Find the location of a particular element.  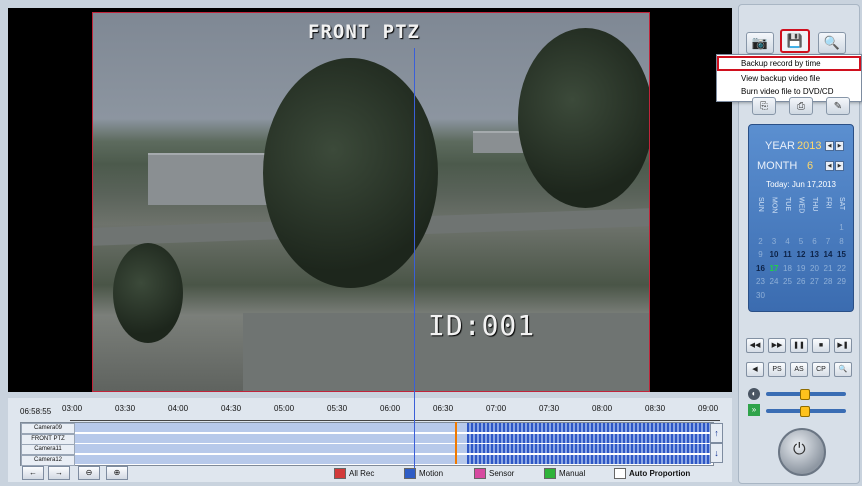

year-next-button: ▶ is located at coordinates (839, 146).